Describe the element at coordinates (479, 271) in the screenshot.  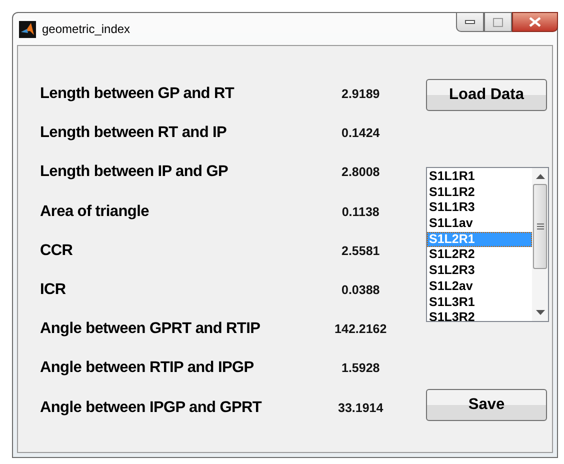
I see `list-item: S1L2R3` at that location.